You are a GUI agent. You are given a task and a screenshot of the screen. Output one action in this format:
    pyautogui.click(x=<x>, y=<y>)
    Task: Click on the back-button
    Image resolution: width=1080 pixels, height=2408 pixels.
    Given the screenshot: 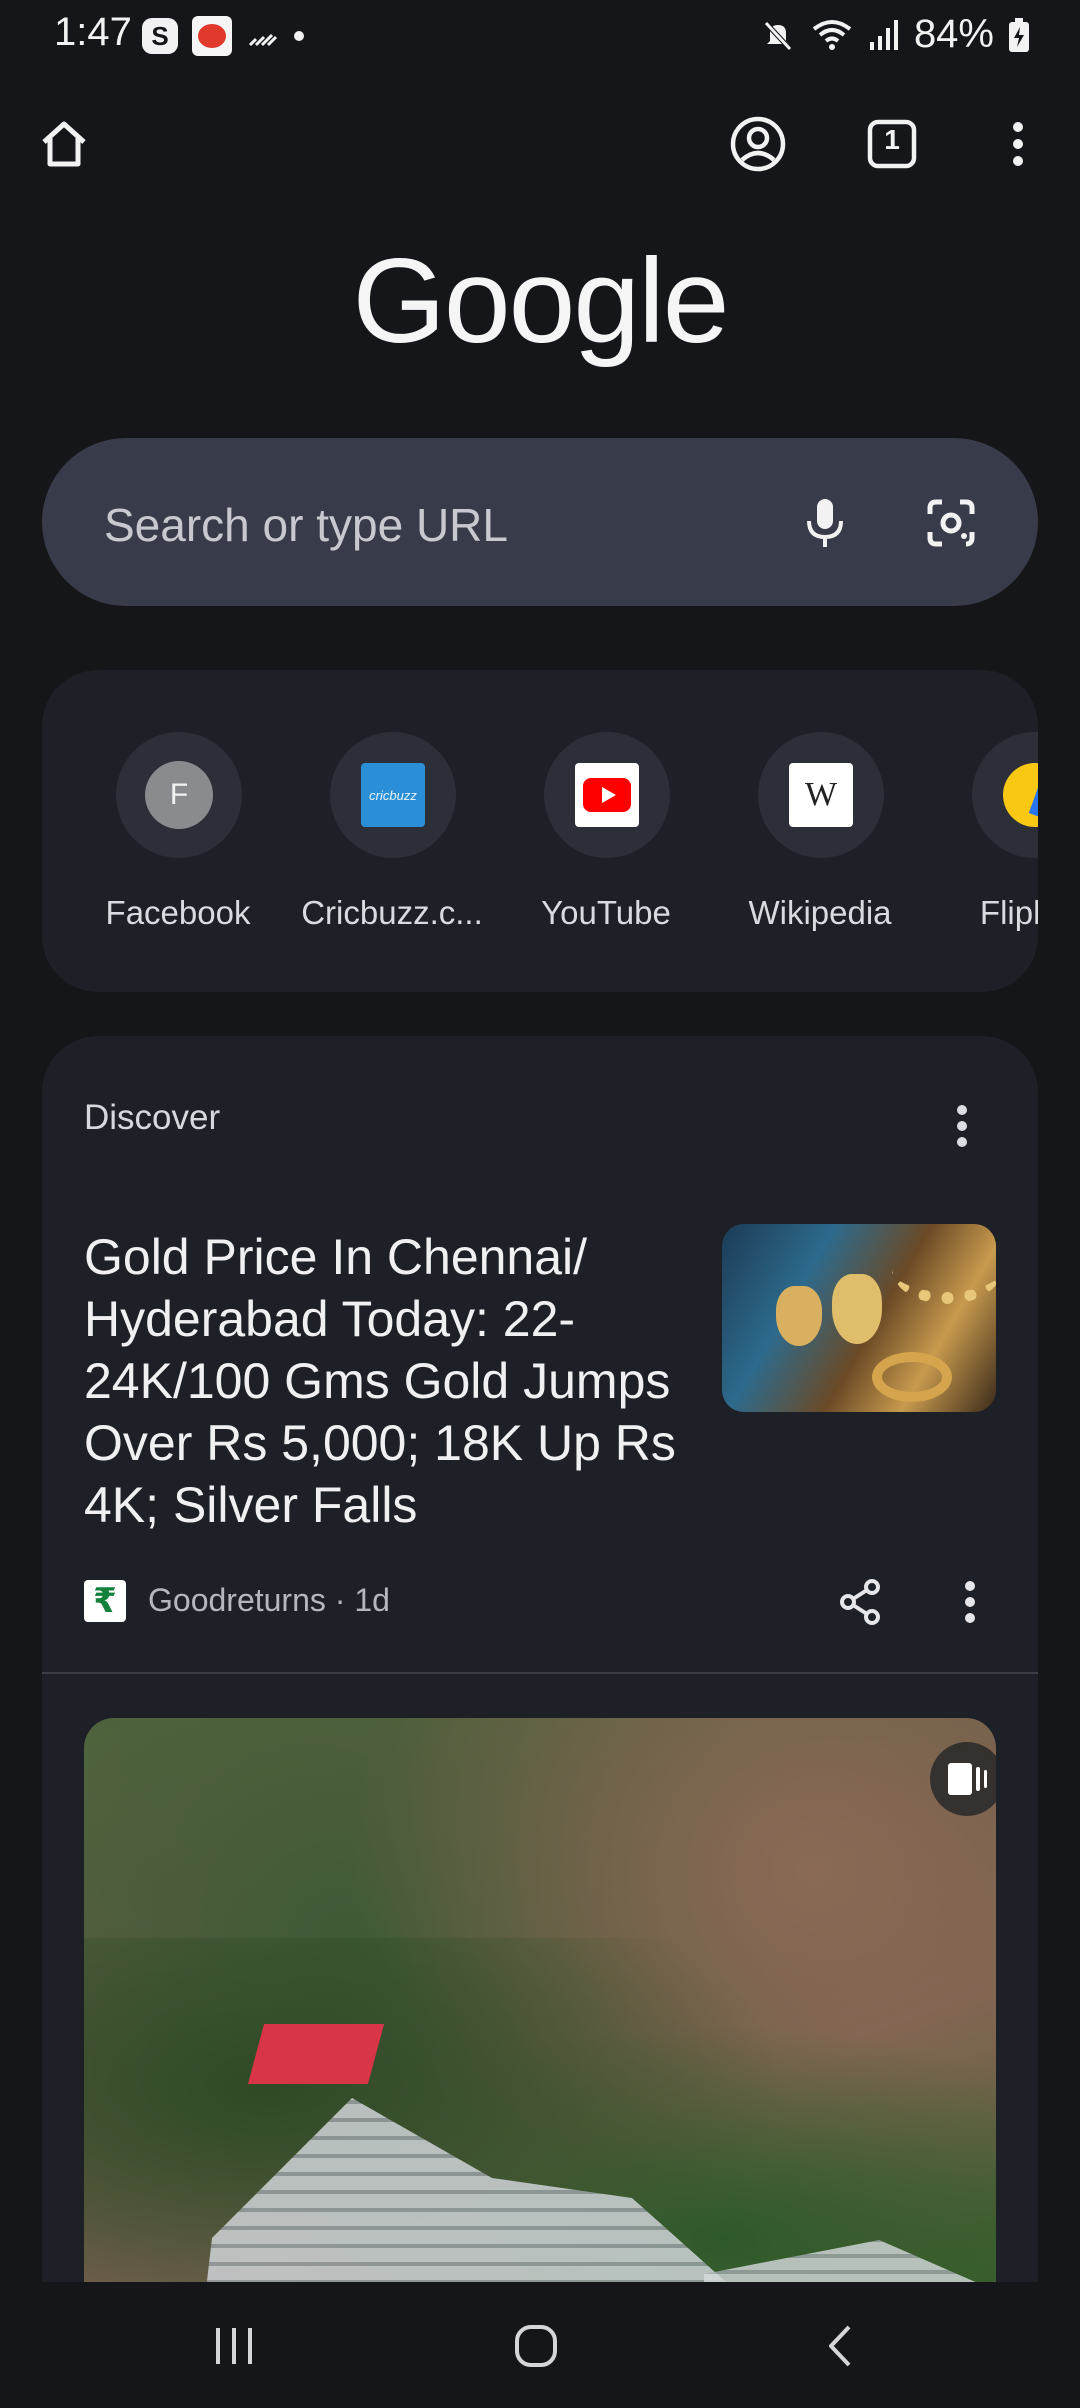 What is the action you would take?
    pyautogui.click(x=840, y=2346)
    